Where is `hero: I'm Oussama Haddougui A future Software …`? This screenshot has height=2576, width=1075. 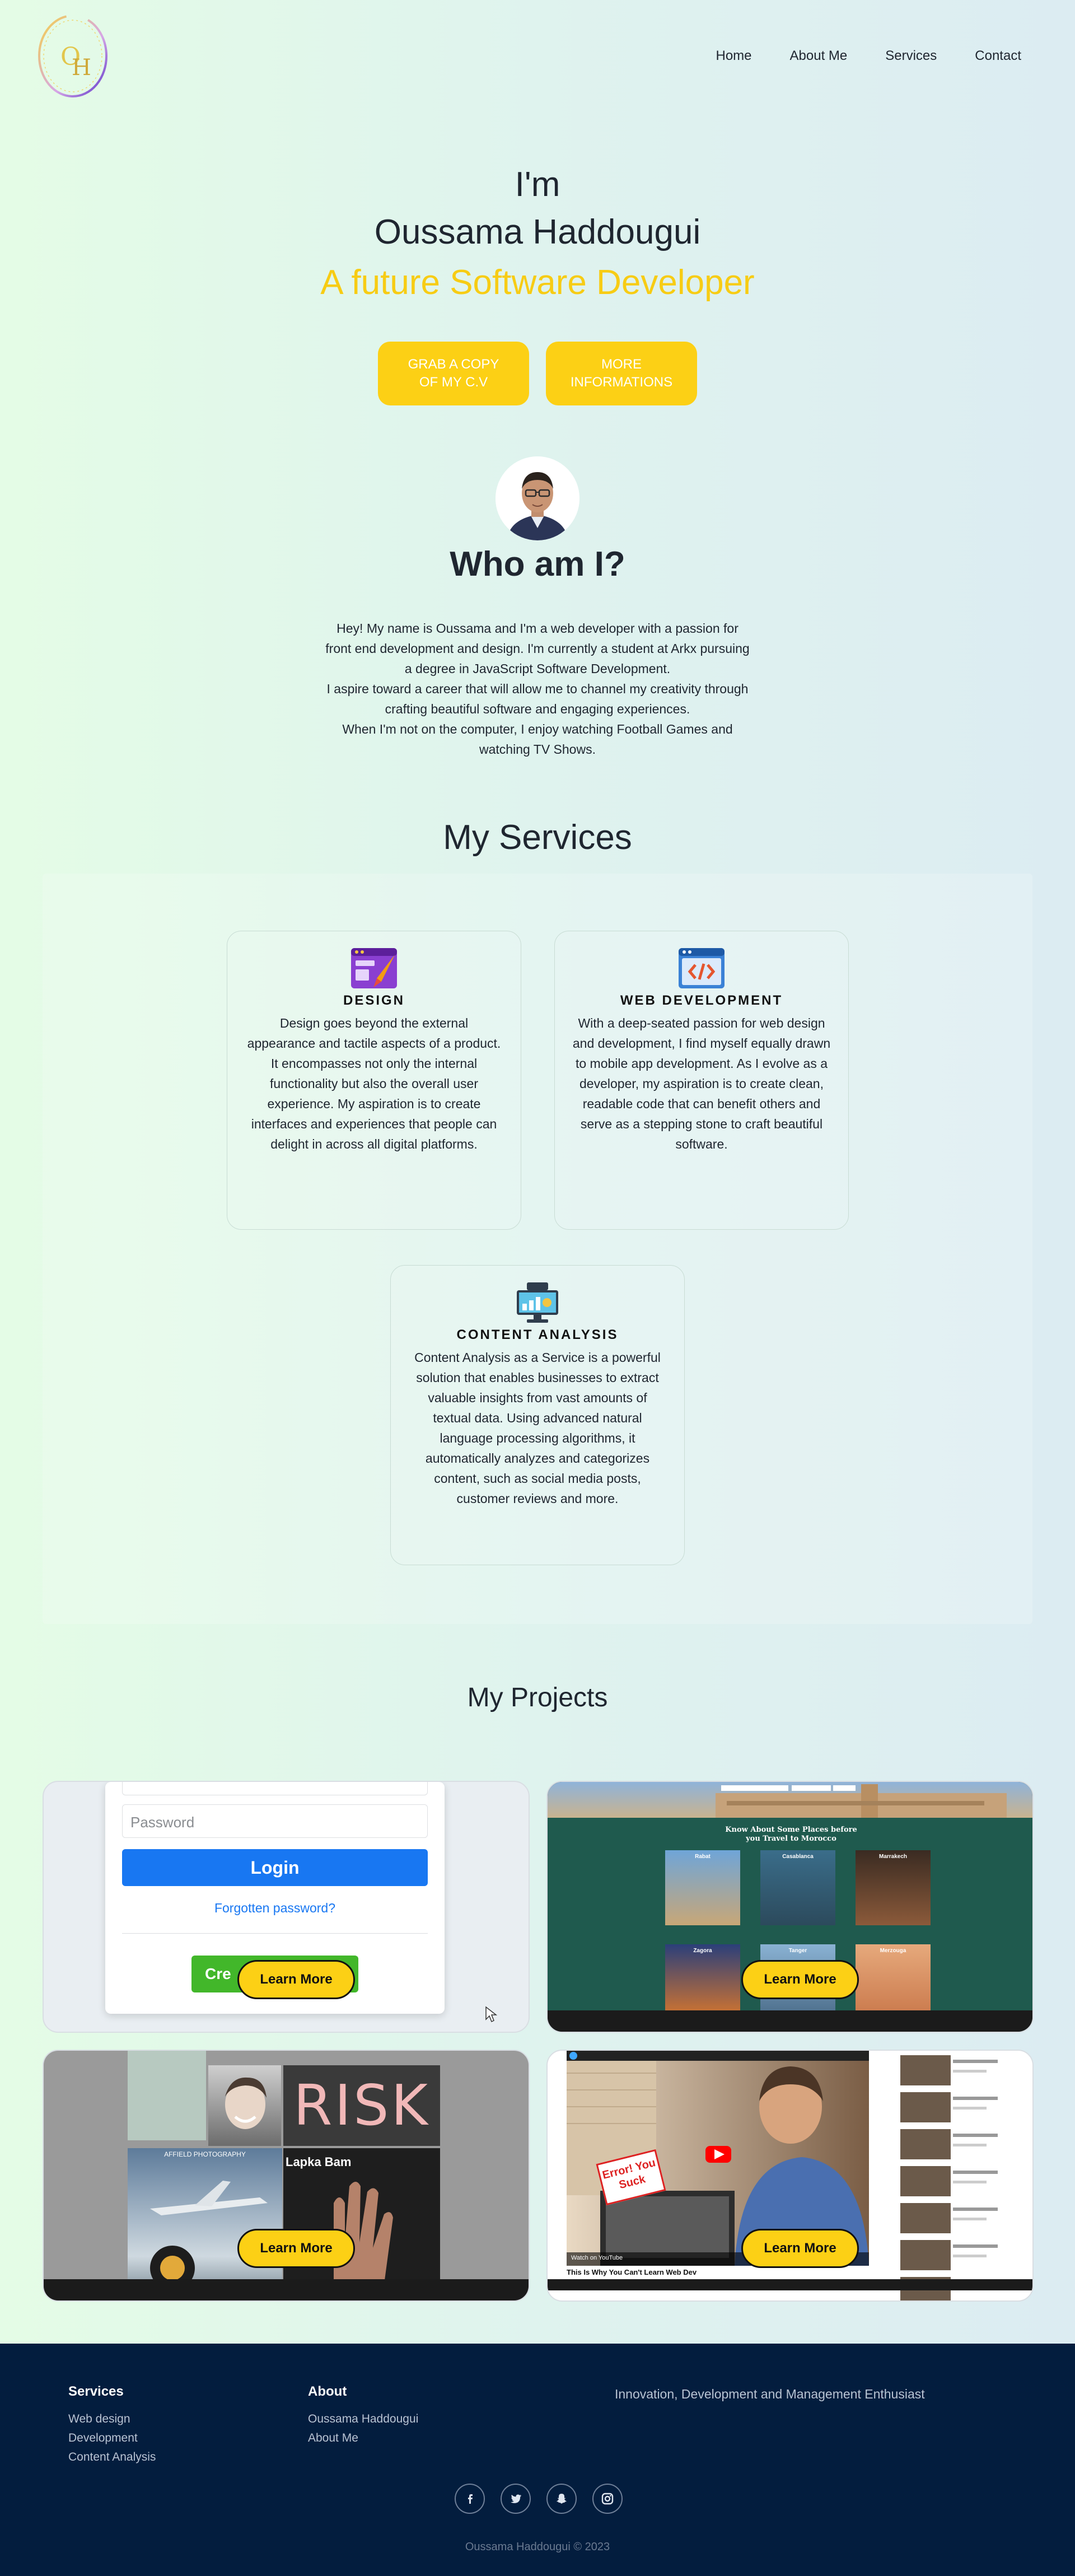
hero: I'm Oussama Haddougui A future Software … is located at coordinates (537, 235).